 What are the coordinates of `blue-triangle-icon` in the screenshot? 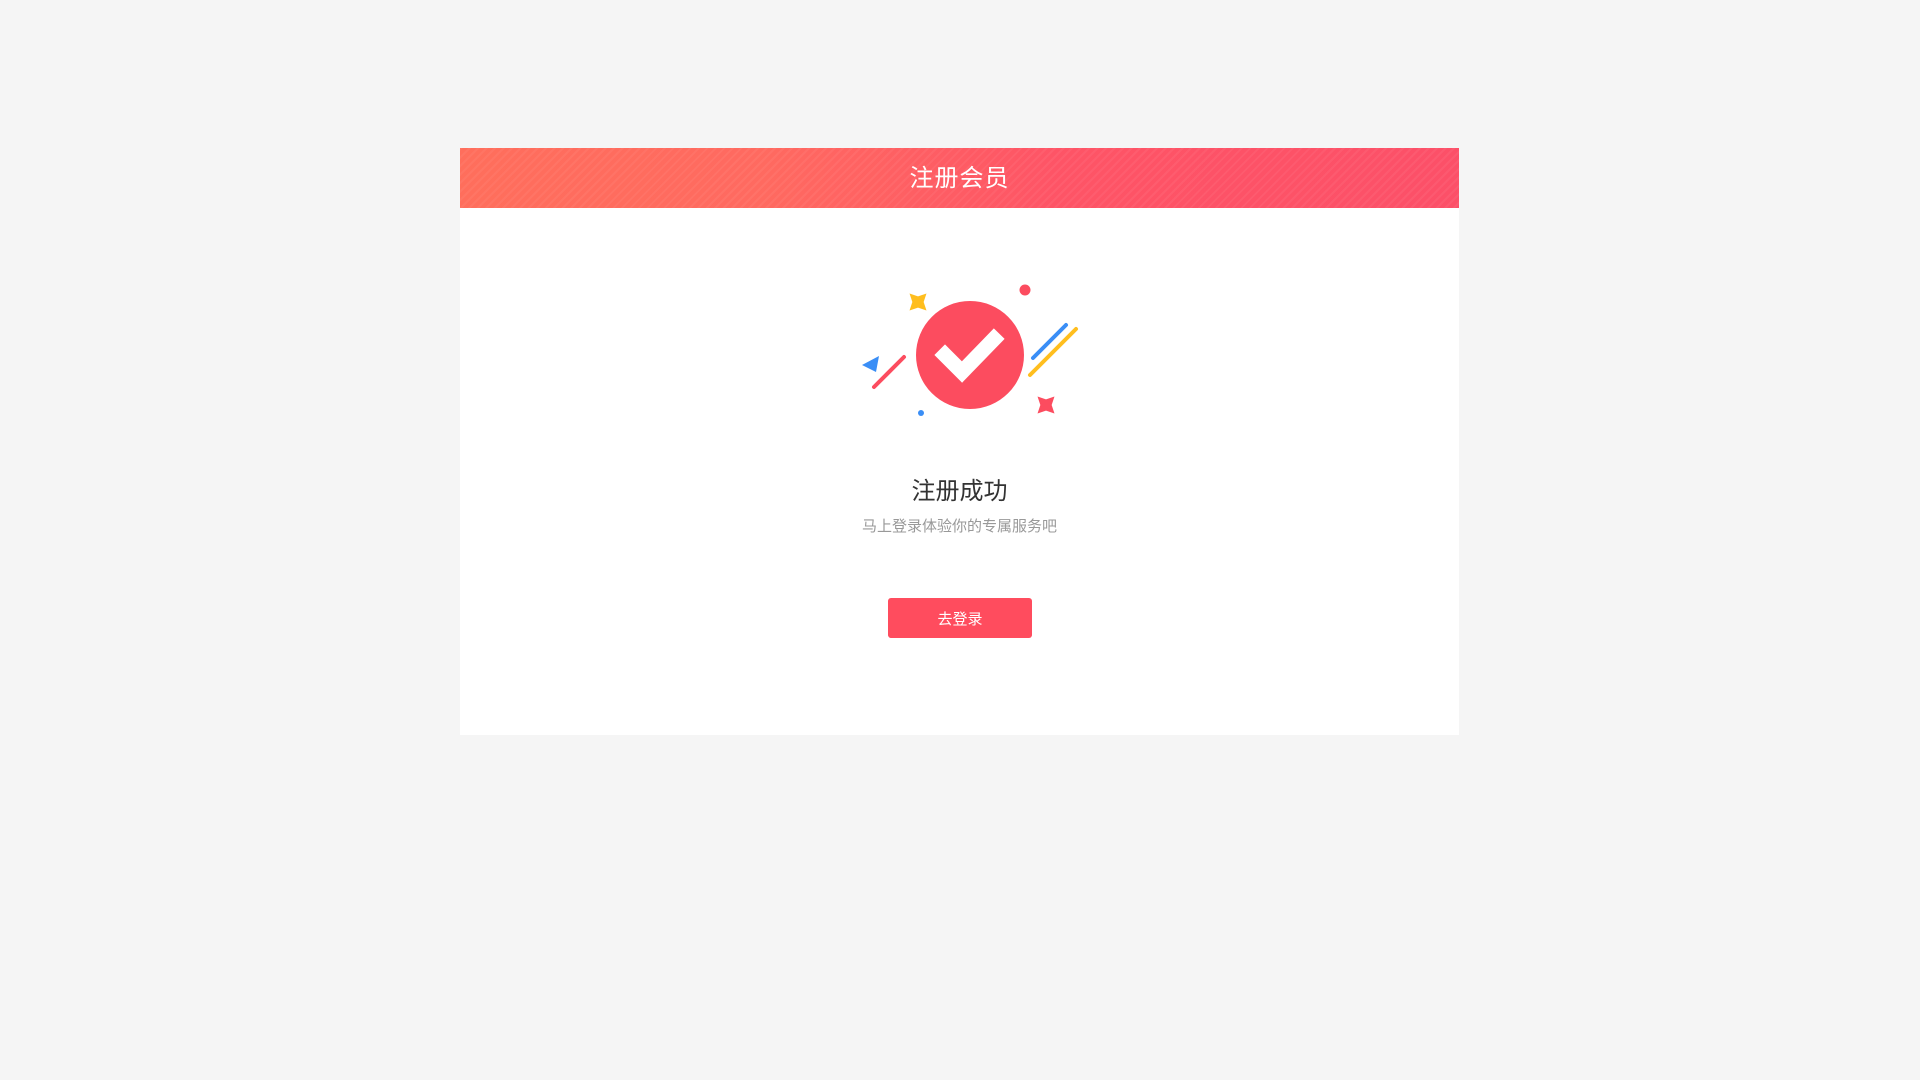 It's located at (870, 364).